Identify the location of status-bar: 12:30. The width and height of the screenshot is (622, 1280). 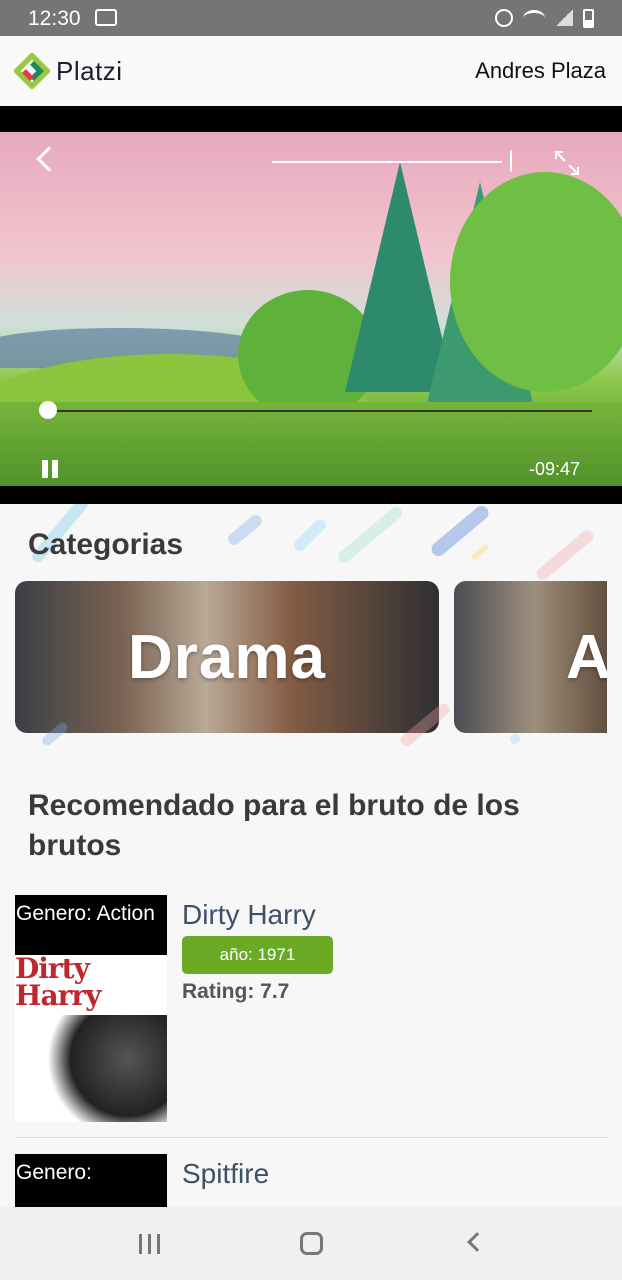
(311, 18).